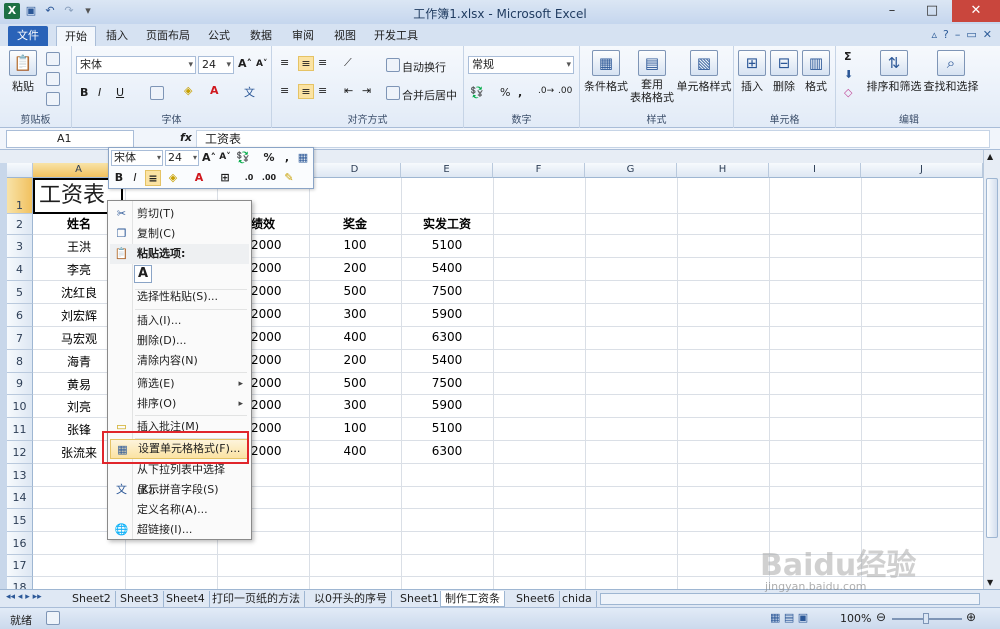 This screenshot has height=629, width=1000. What do you see at coordinates (136, 65) in the screenshot?
I see `font-name-select: 宋体` at bounding box center [136, 65].